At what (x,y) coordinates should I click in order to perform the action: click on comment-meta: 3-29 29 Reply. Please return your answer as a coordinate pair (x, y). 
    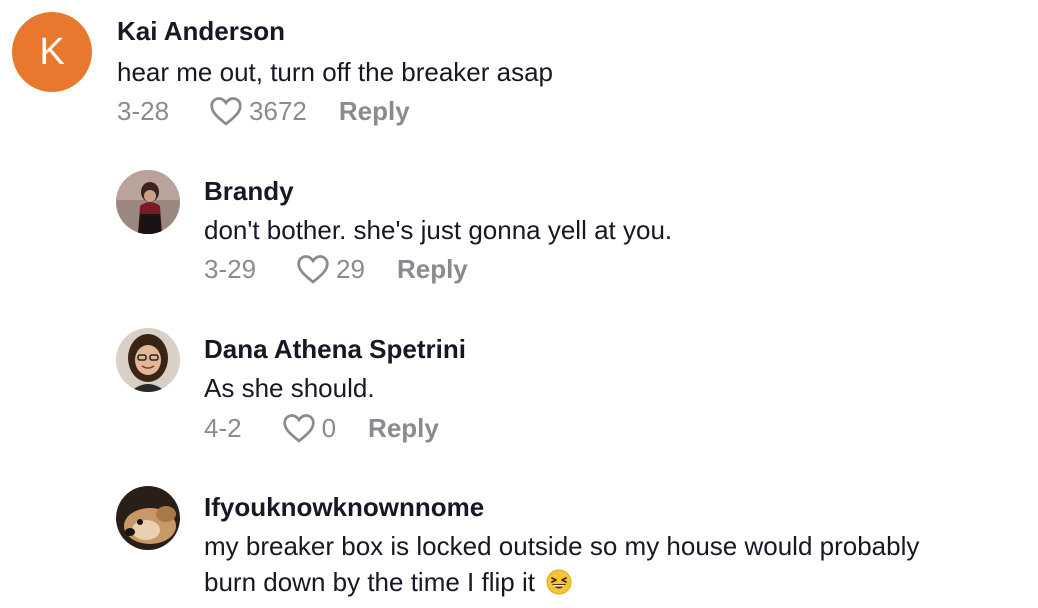
    Looking at the image, I should click on (336, 269).